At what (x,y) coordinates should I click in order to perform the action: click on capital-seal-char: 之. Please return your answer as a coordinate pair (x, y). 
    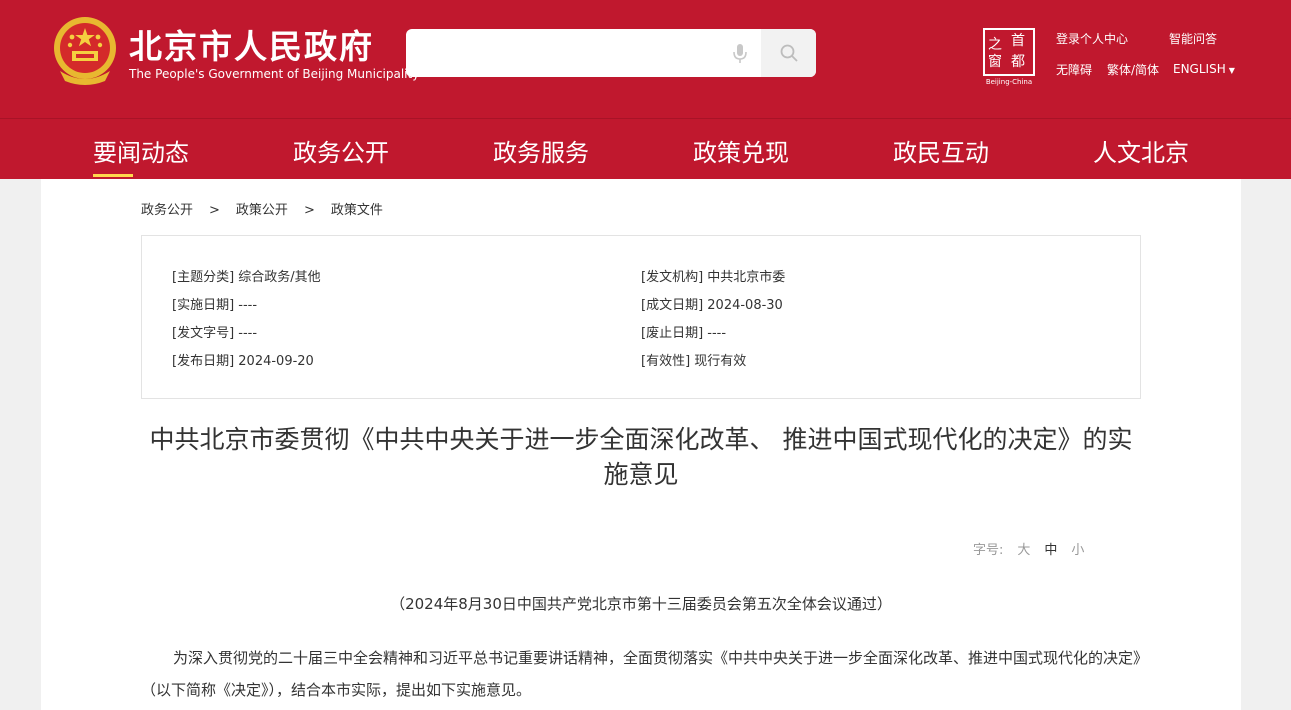
    Looking at the image, I should click on (995, 45).